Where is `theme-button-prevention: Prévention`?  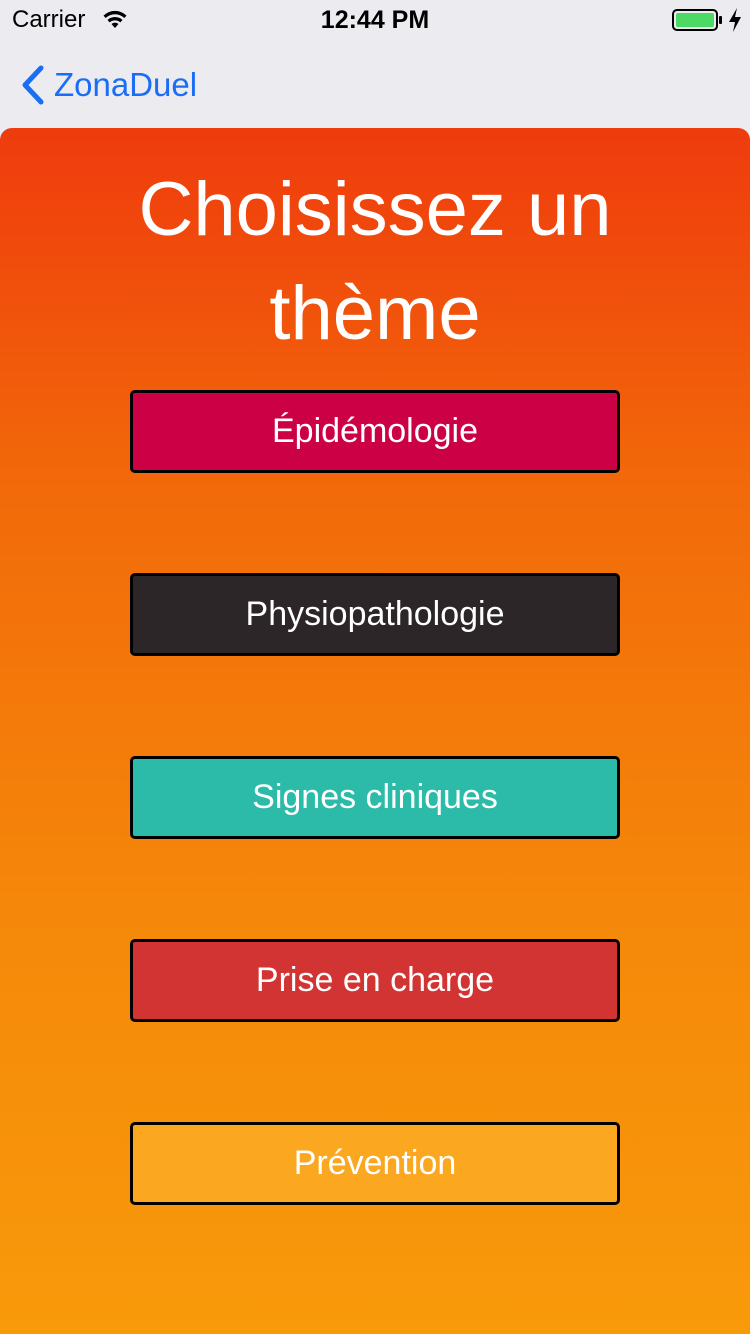 theme-button-prevention: Prévention is located at coordinates (375, 1163).